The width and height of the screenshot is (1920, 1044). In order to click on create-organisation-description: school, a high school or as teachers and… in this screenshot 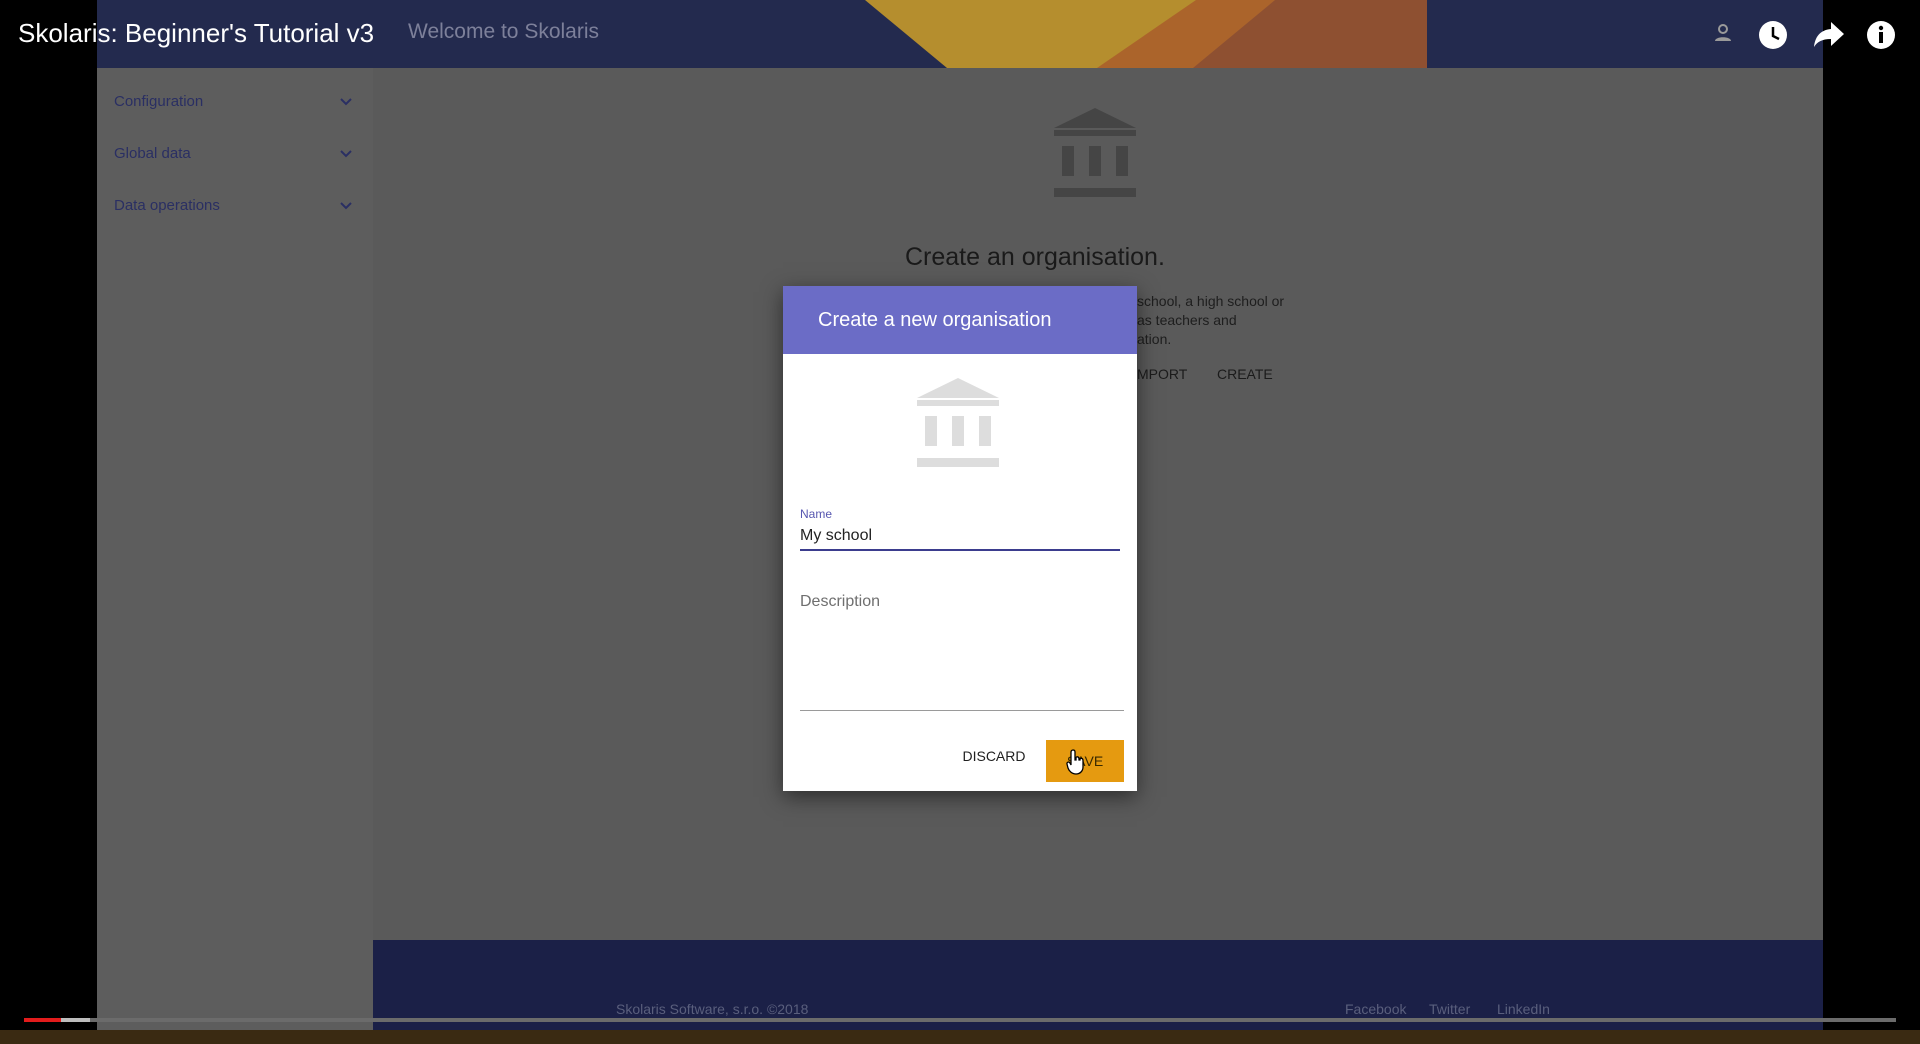, I will do `click(1211, 320)`.